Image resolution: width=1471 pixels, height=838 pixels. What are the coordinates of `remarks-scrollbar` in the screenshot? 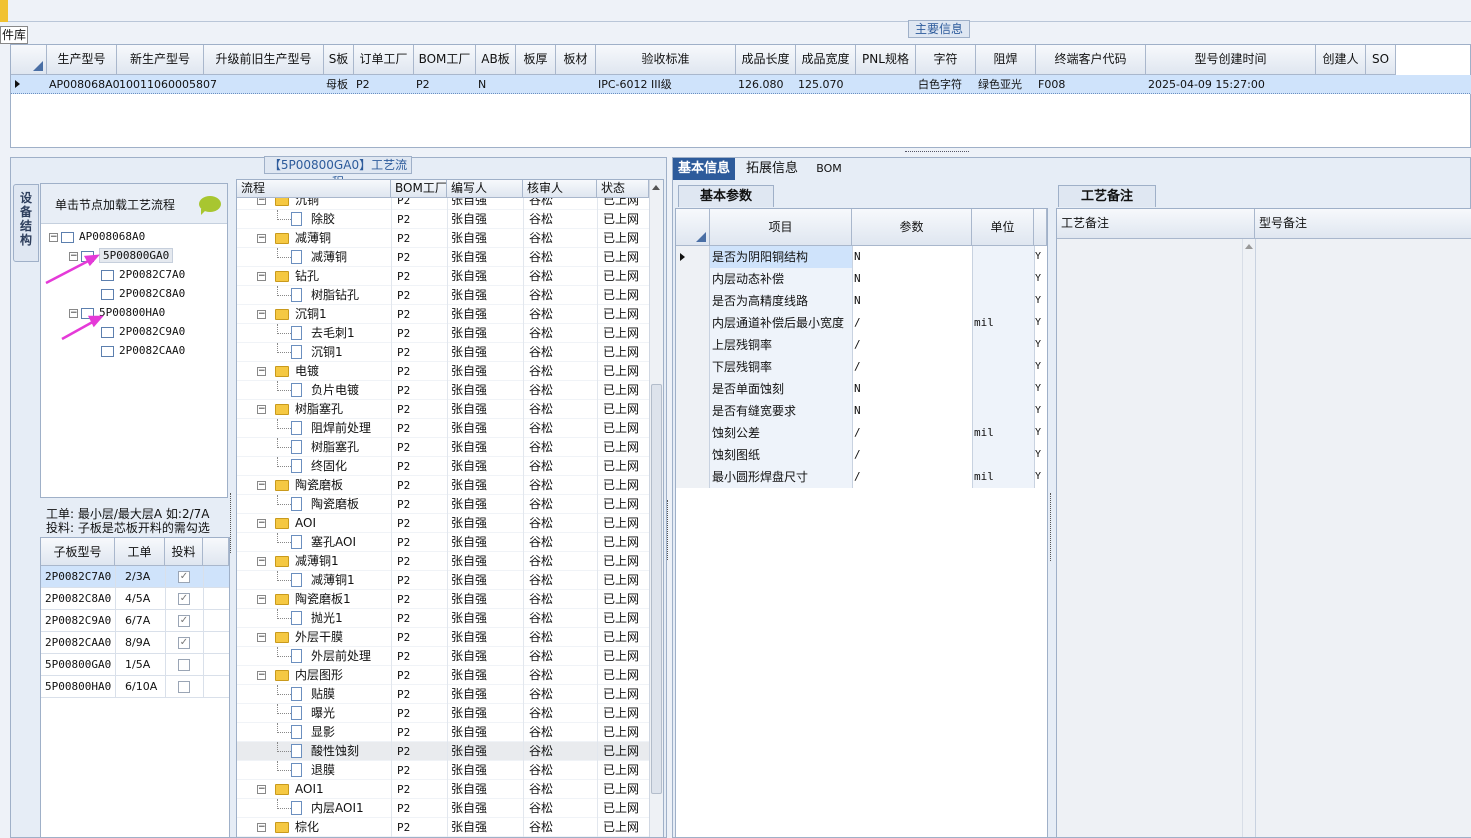 It's located at (1248, 538).